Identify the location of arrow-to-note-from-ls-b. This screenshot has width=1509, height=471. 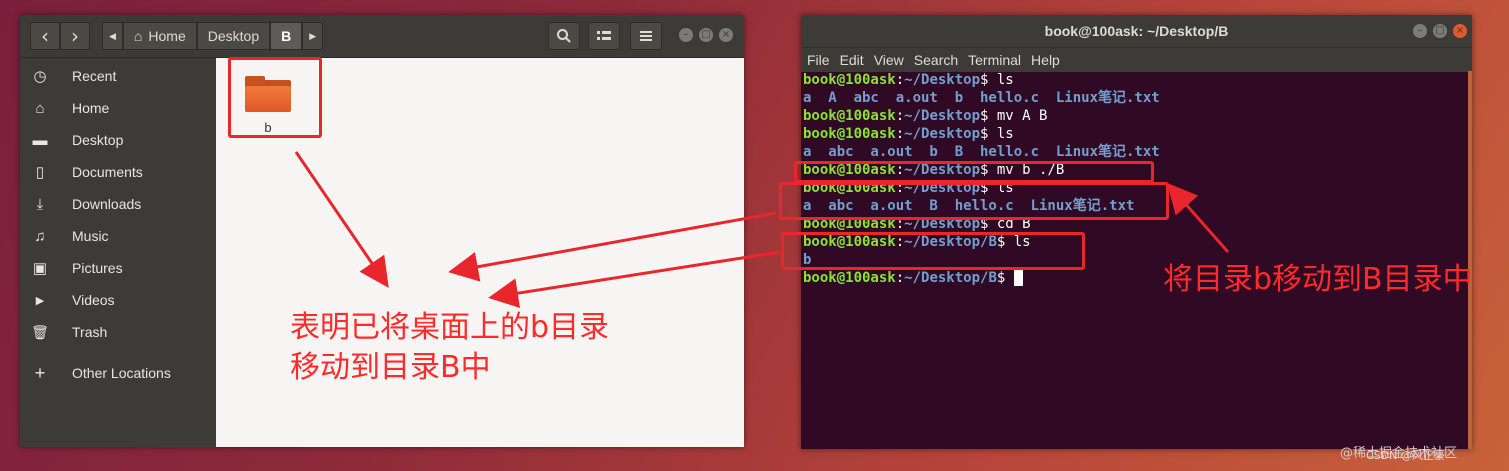
(634, 279).